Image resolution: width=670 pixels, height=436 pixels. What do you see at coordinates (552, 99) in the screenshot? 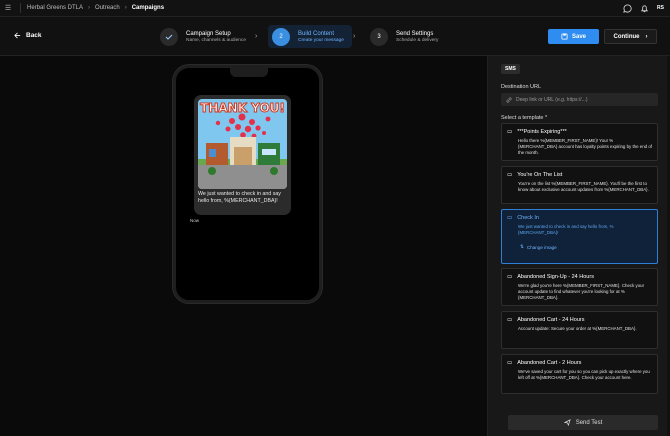
I see `destination-placeholder: Deep link or URL (e.g. https://...)` at bounding box center [552, 99].